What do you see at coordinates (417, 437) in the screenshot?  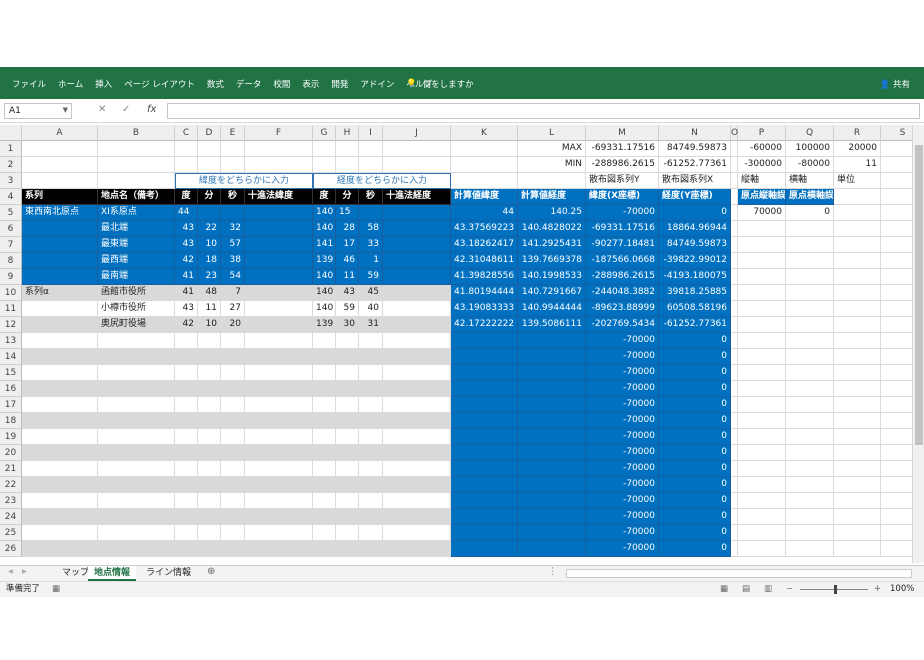 I see `cell-J19` at bounding box center [417, 437].